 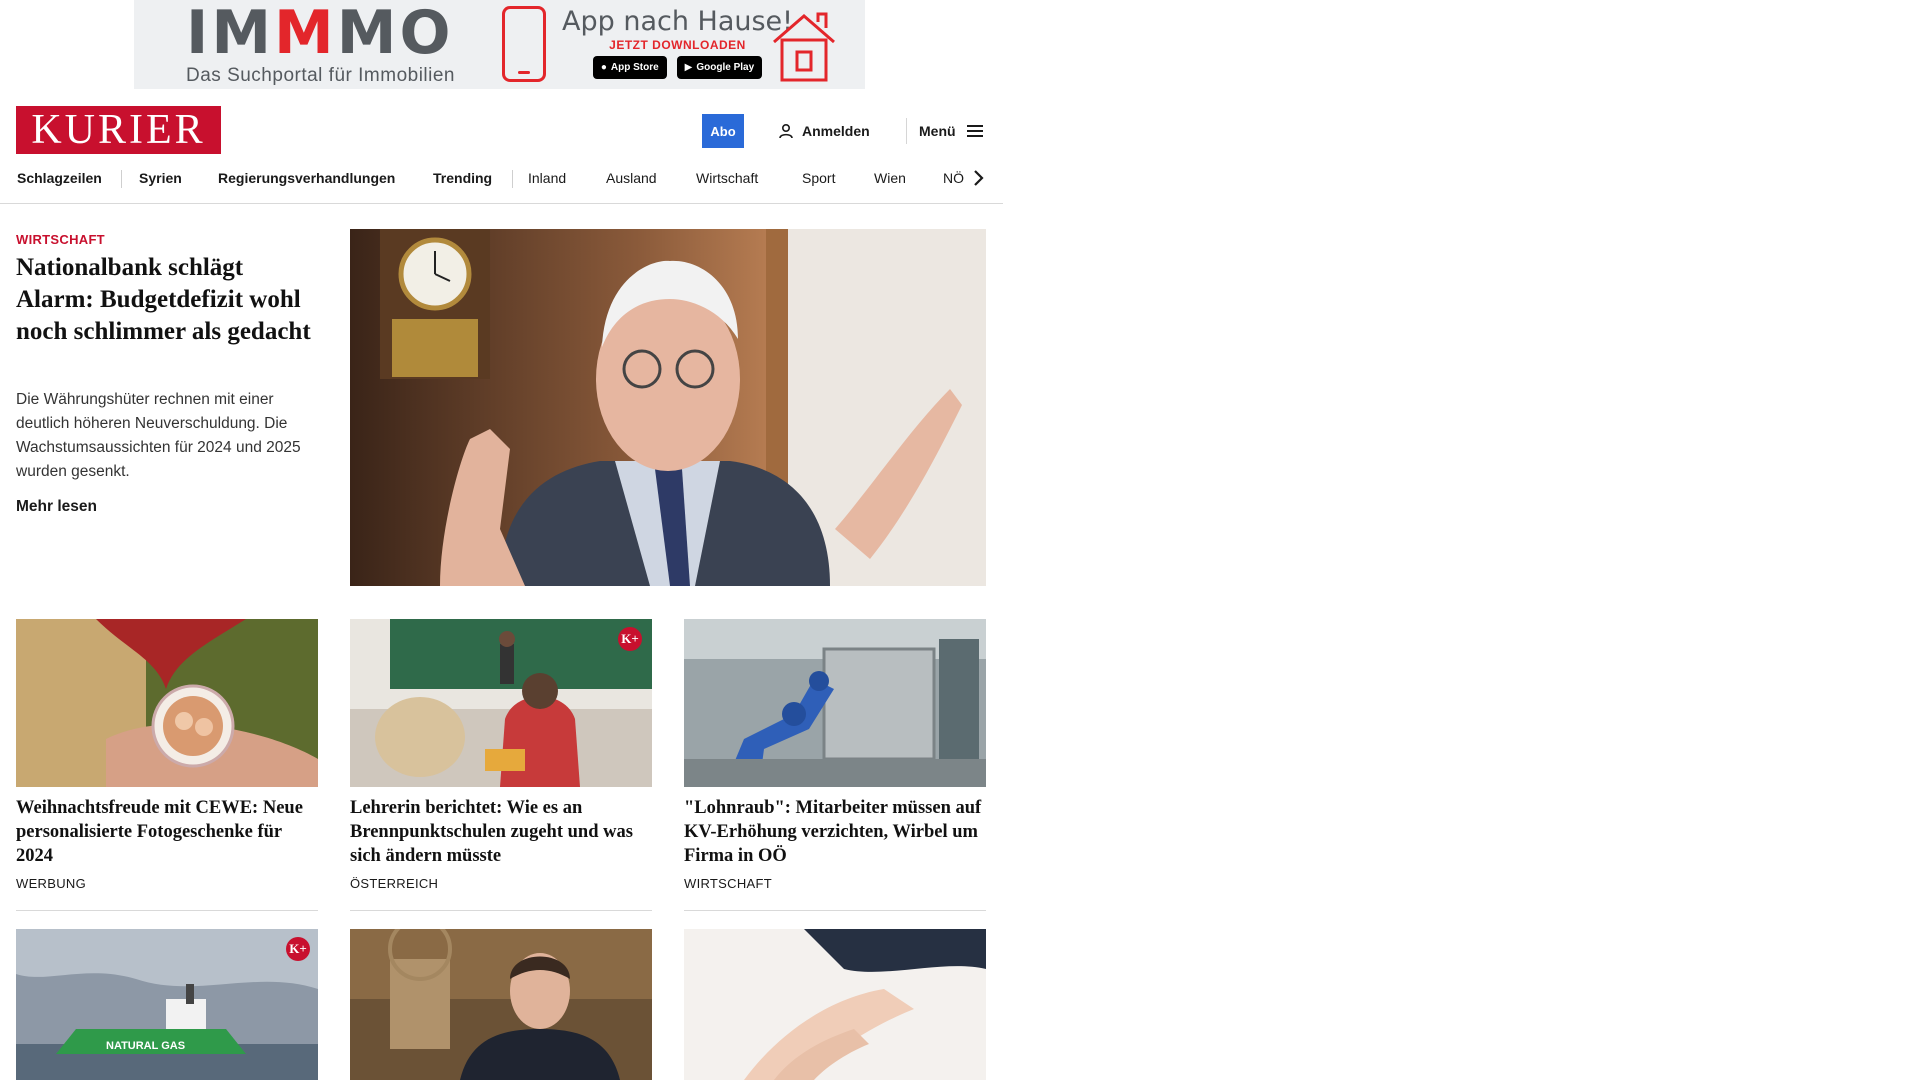 I want to click on user-icon, so click(x=786, y=131).